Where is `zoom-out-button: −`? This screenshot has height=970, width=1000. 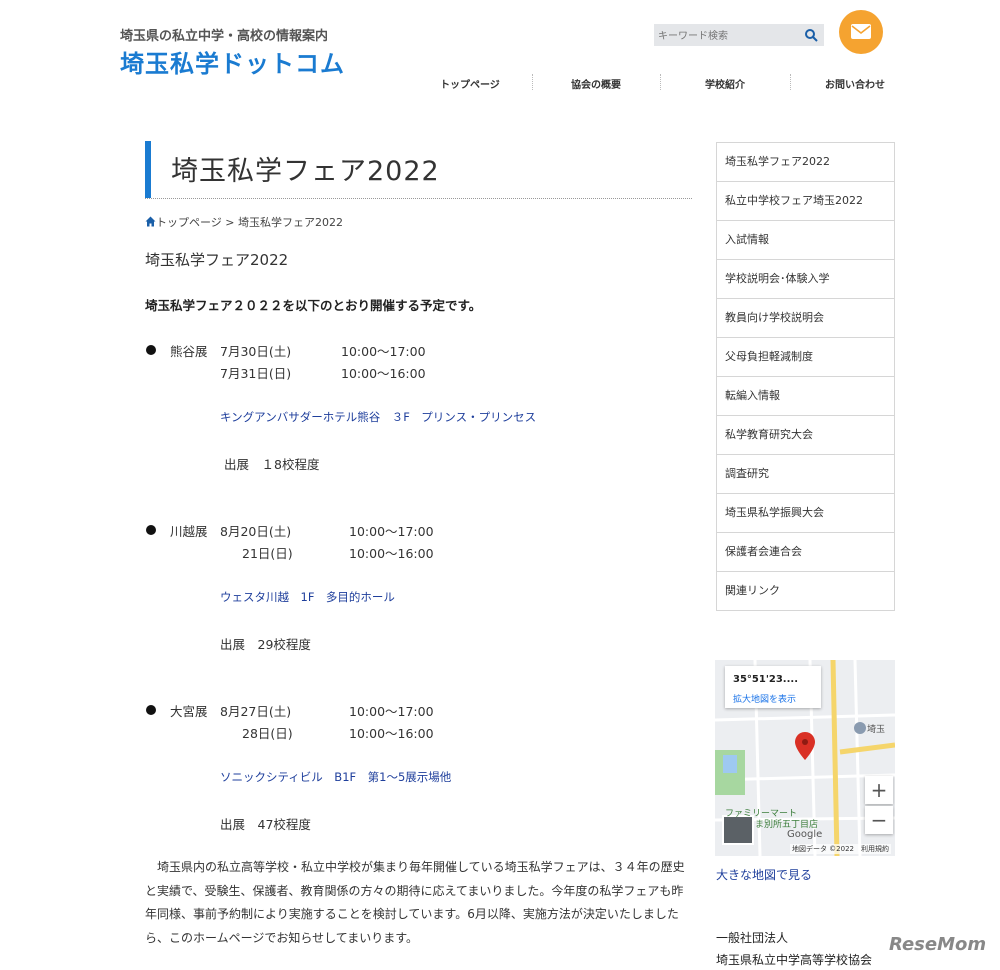 zoom-out-button: − is located at coordinates (879, 820).